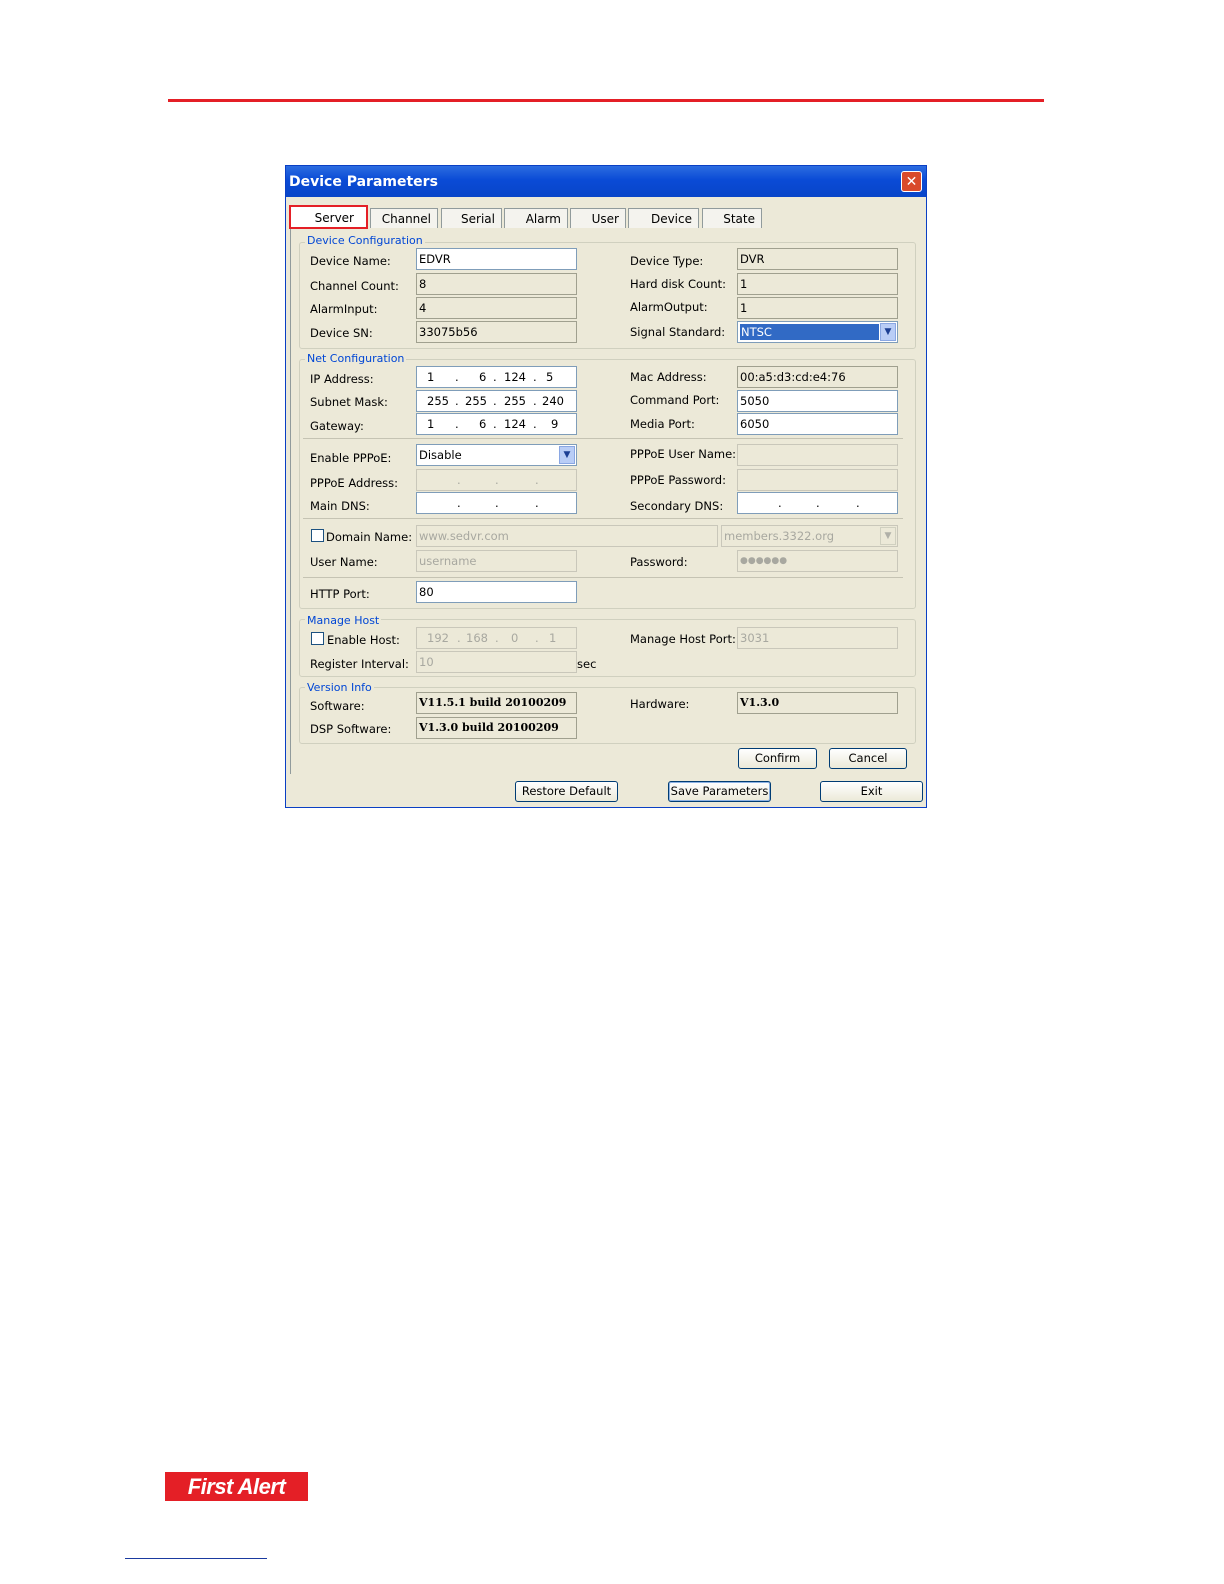 Image resolution: width=1224 pixels, height=1584 pixels. I want to click on software-label: Software:, so click(337, 706).